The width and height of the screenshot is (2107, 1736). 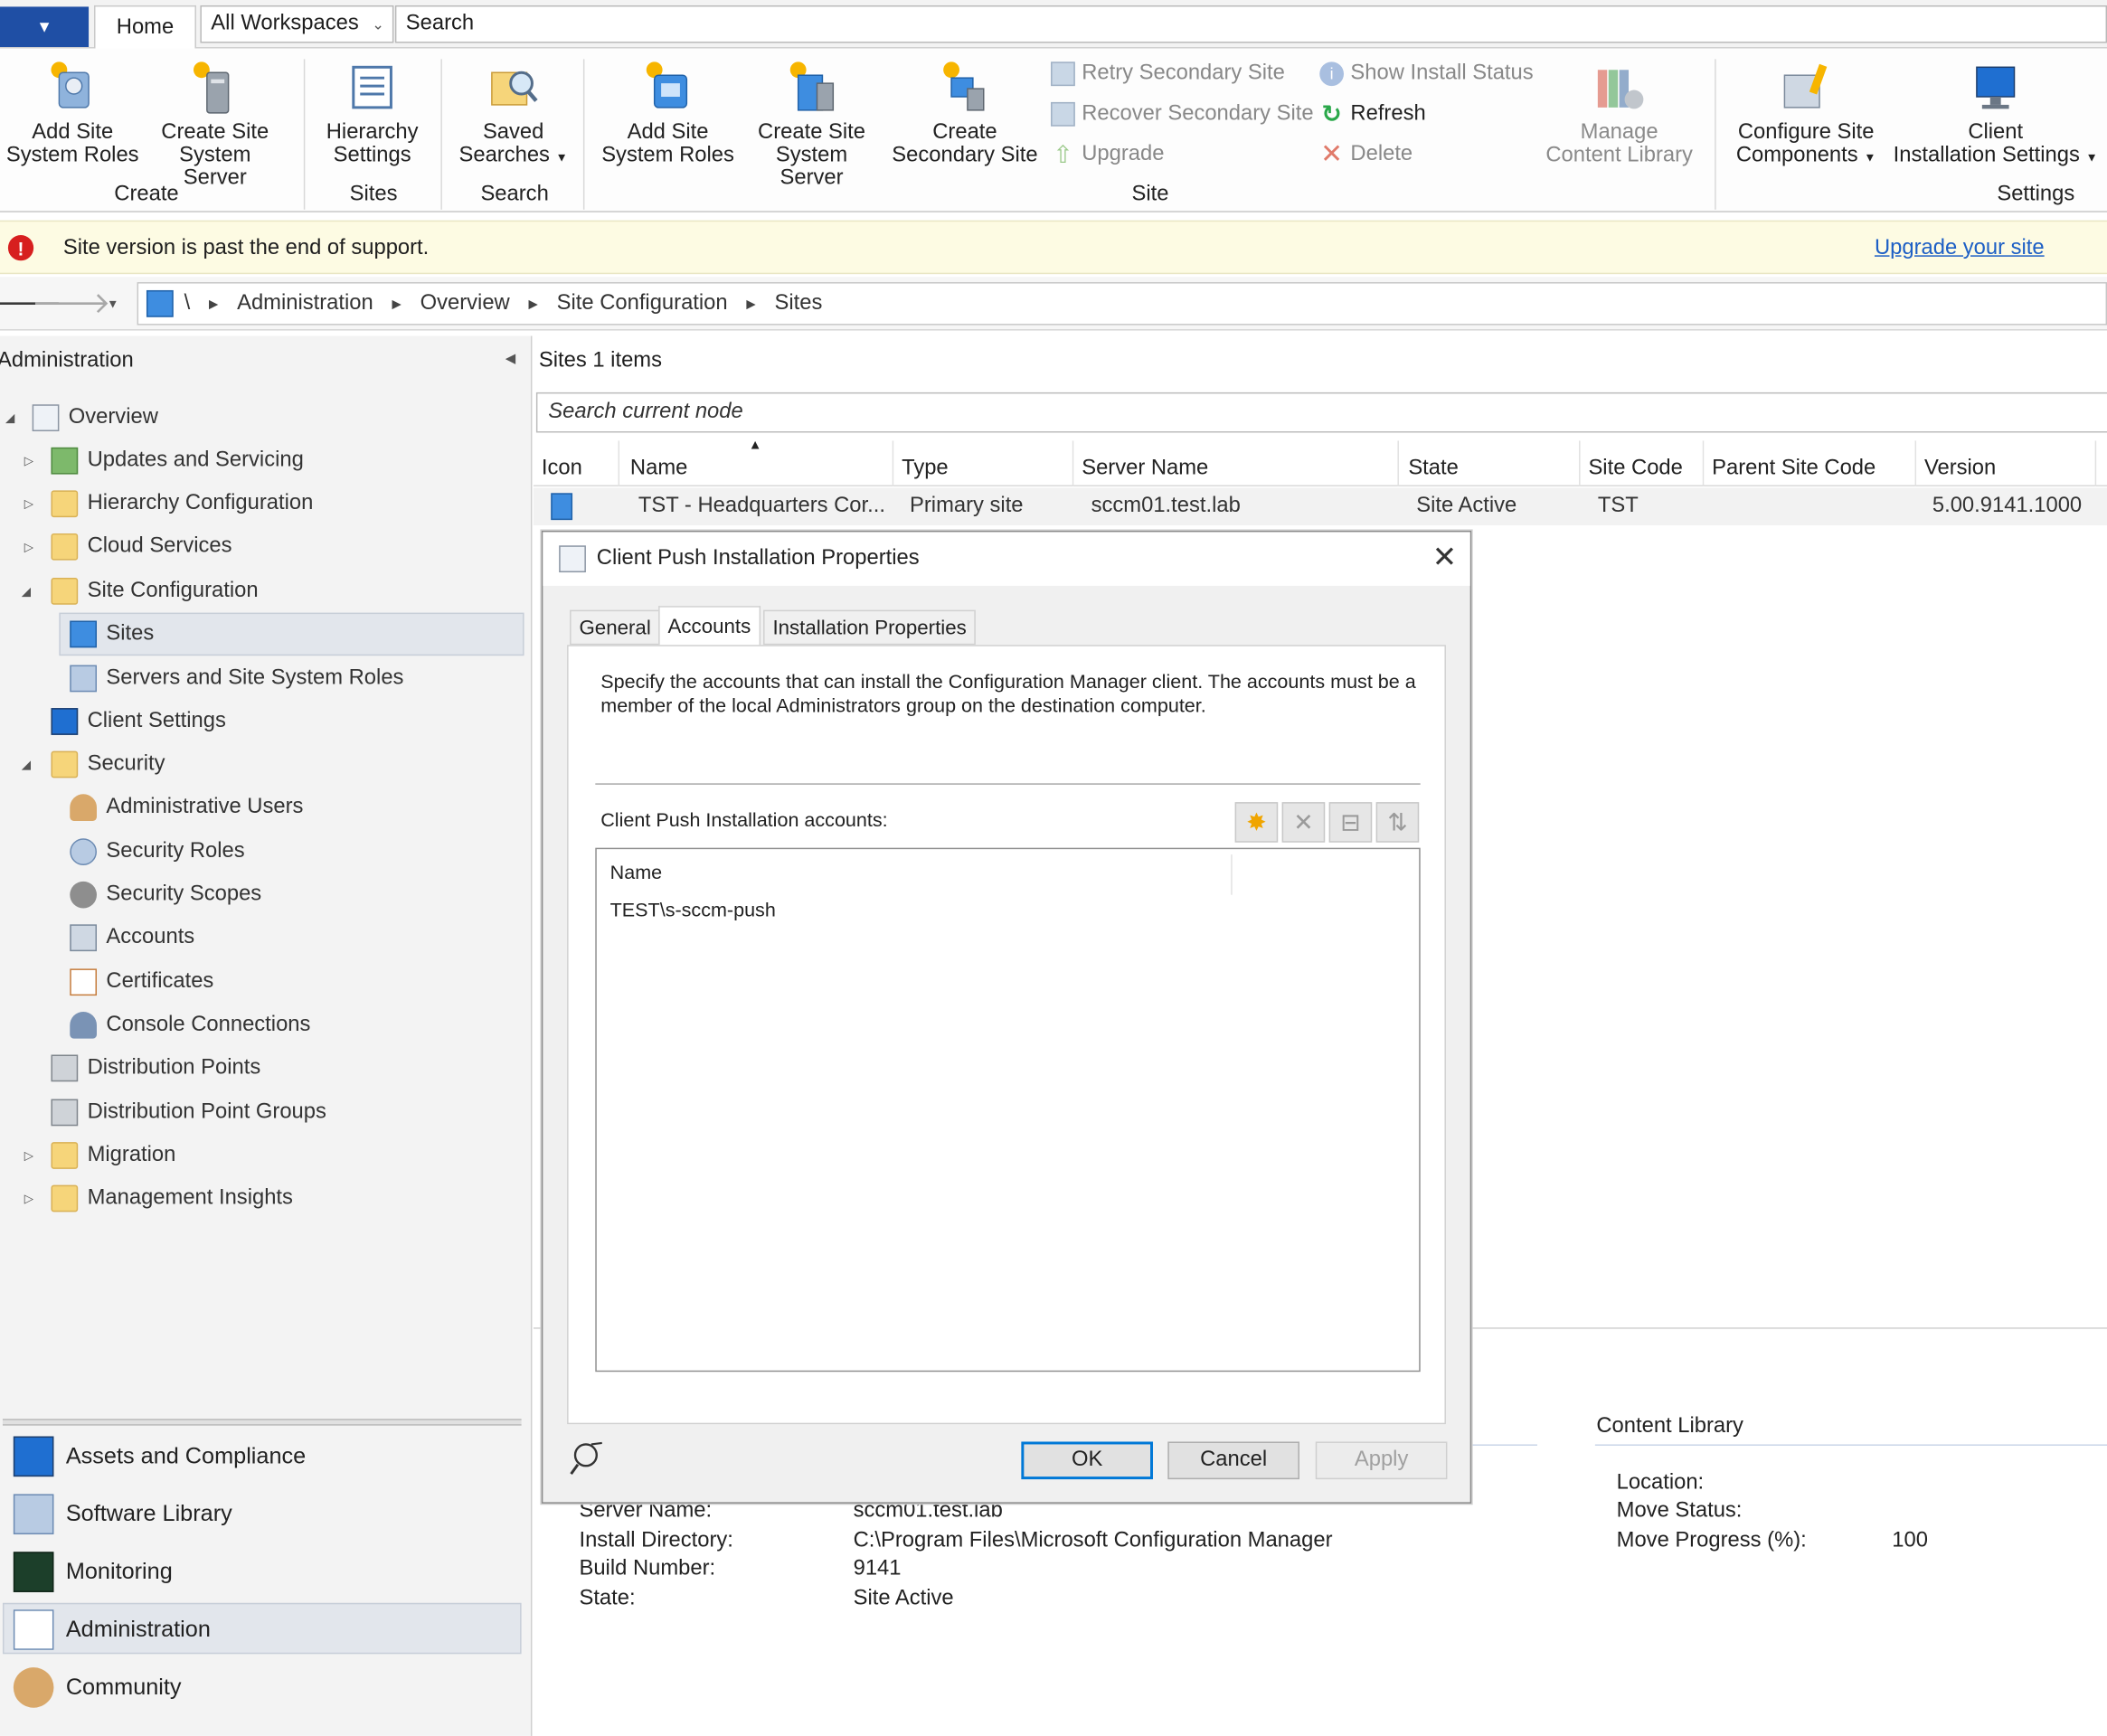 I want to click on search-input: Search current node, so click(x=1321, y=413).